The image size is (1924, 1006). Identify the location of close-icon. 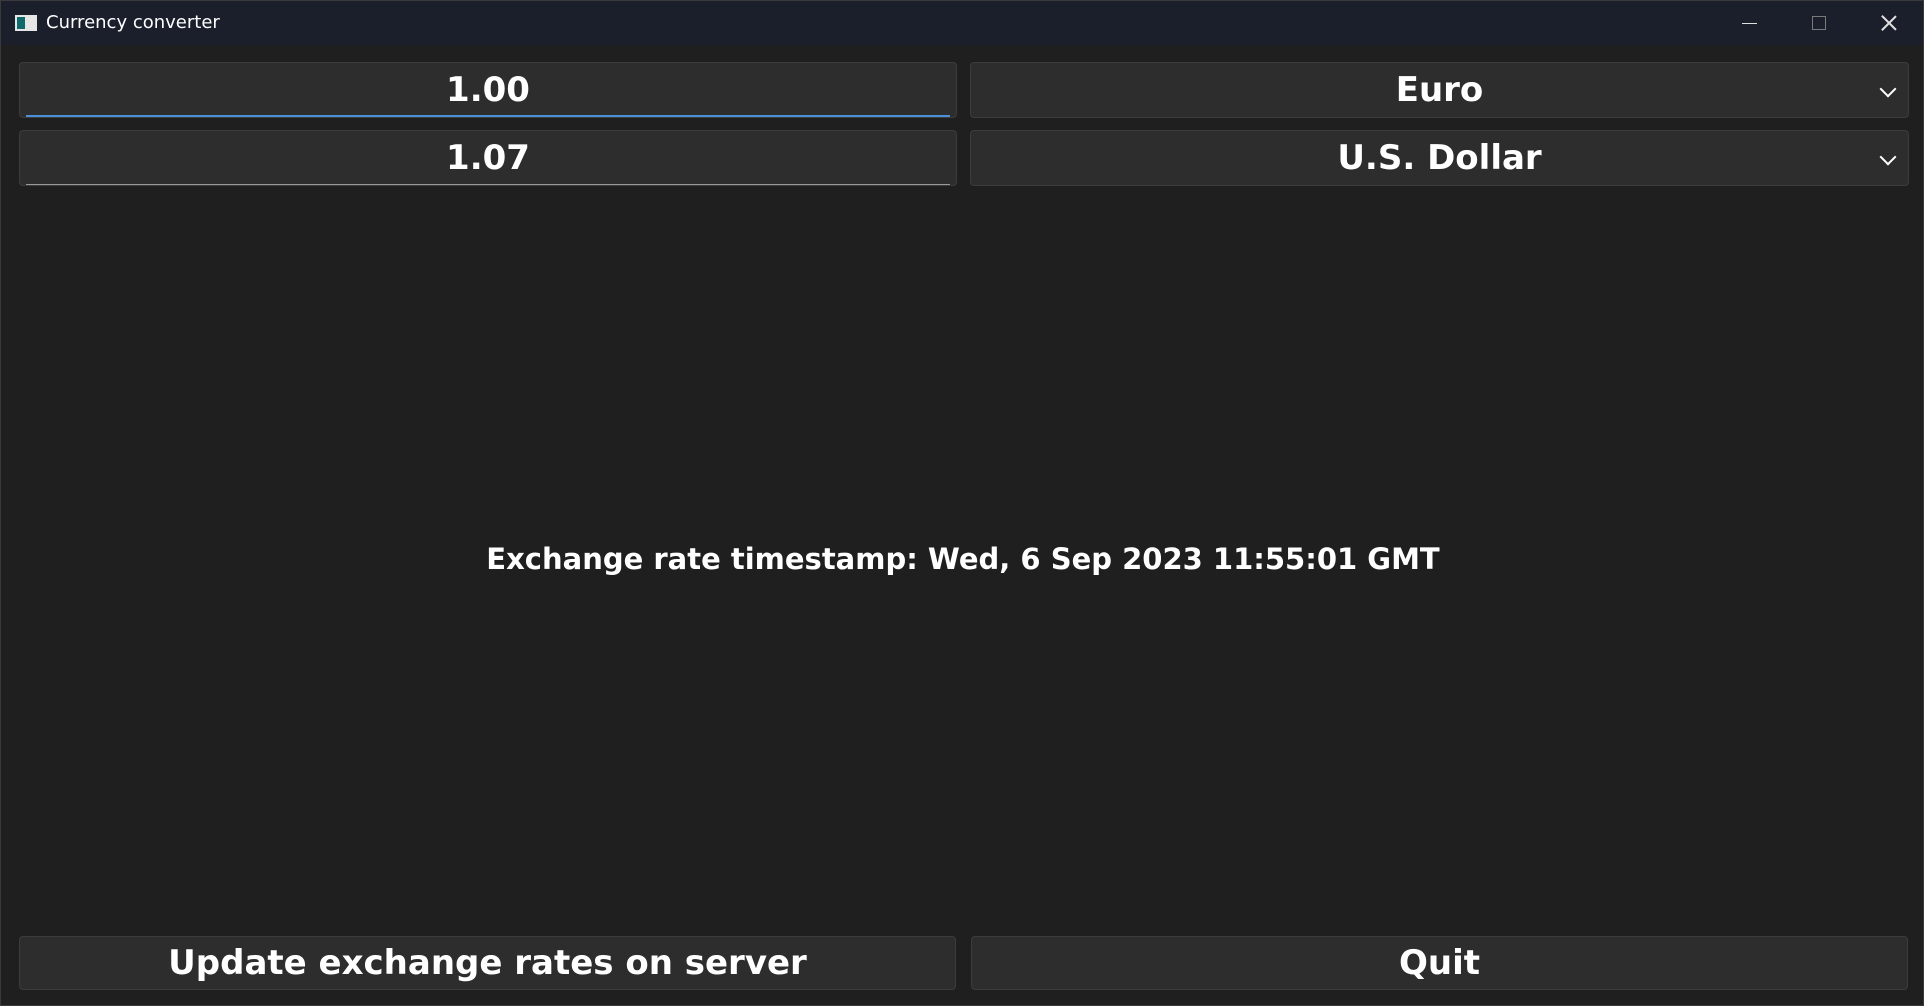
(1889, 23).